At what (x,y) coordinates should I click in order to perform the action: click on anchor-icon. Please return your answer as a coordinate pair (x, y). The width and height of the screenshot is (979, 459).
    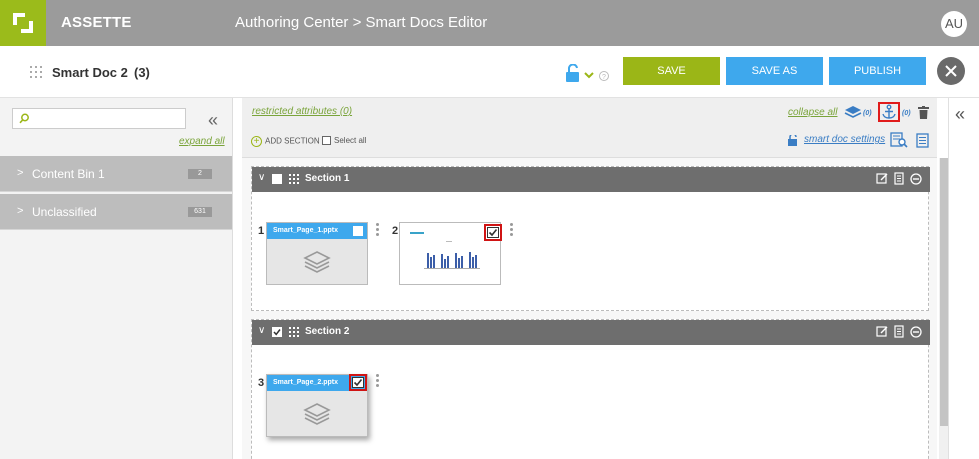
    Looking at the image, I should click on (889, 112).